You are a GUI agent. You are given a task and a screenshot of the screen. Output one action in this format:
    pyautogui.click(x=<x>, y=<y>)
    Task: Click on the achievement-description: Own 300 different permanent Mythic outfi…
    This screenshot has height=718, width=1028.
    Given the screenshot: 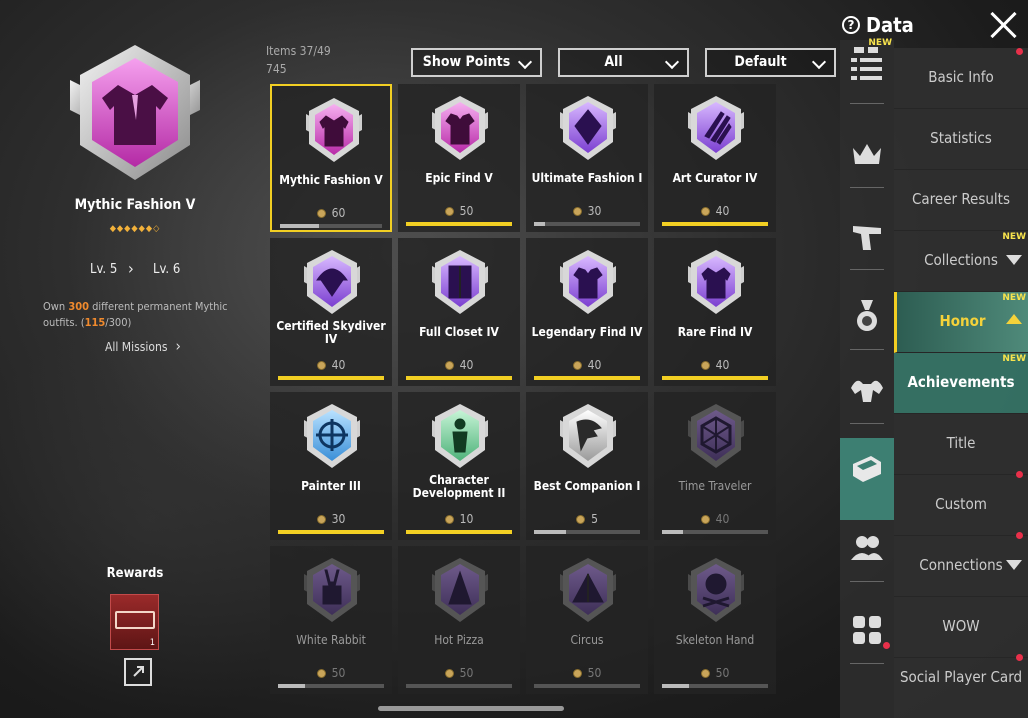 What is the action you would take?
    pyautogui.click(x=135, y=314)
    